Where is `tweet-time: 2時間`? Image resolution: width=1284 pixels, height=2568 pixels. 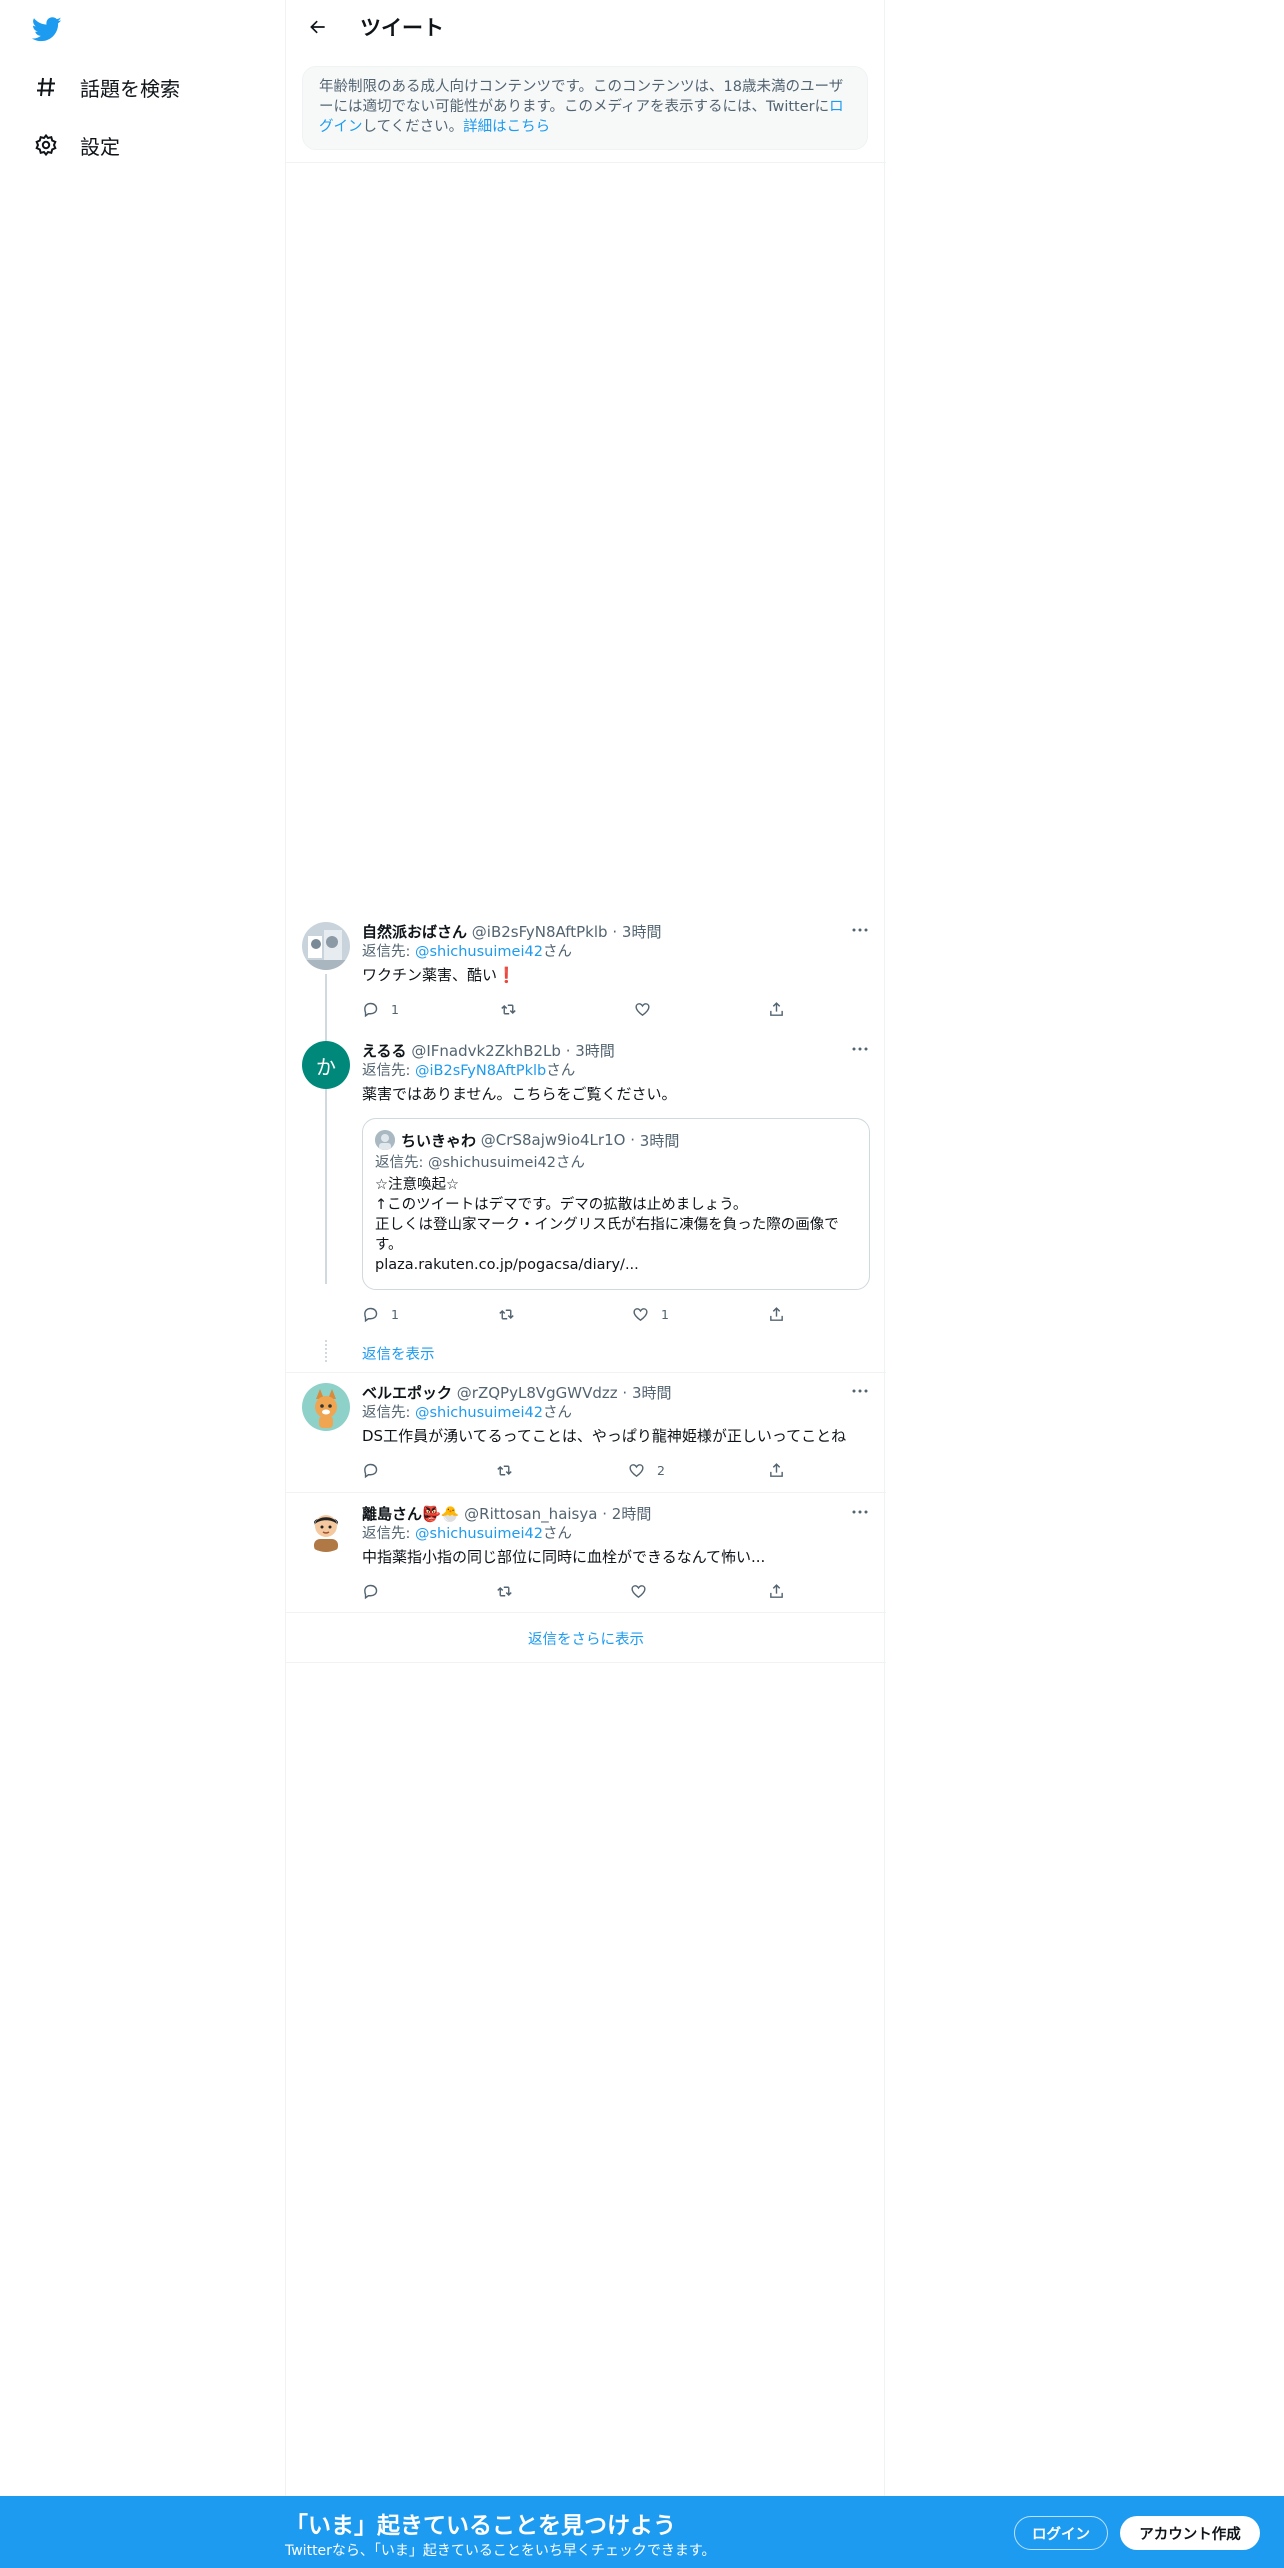
tweet-time: 2時間 is located at coordinates (632, 1514).